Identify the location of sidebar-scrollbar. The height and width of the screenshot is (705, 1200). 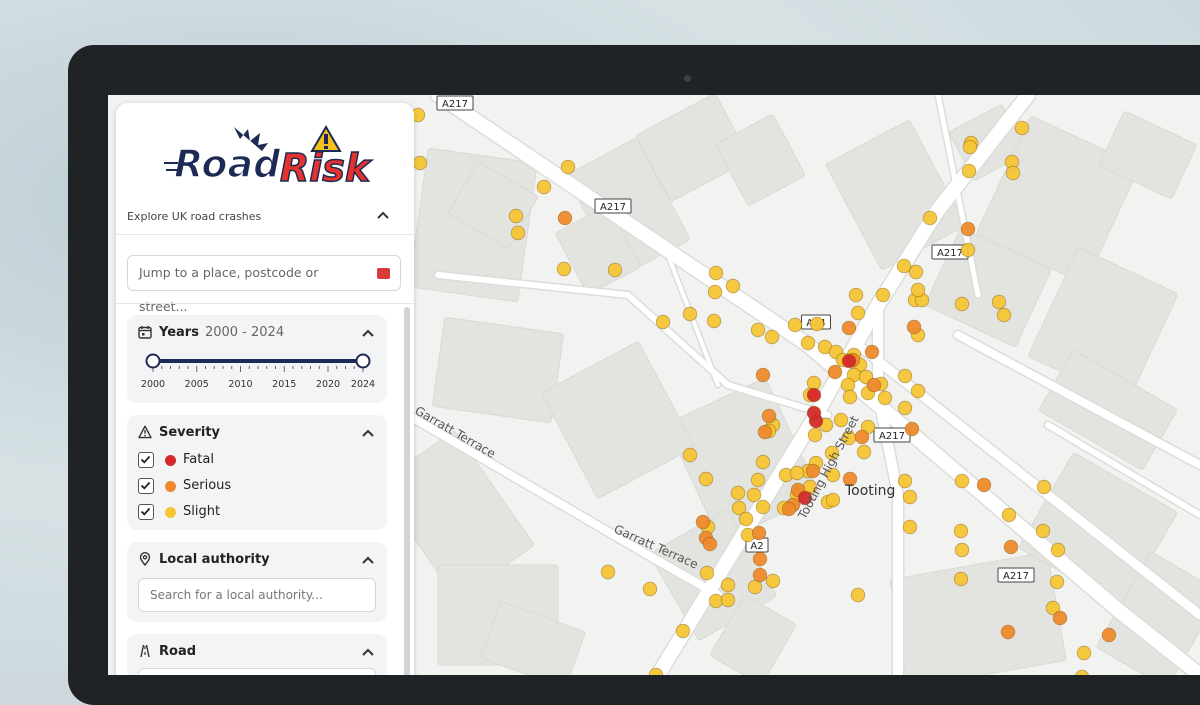
(407, 491).